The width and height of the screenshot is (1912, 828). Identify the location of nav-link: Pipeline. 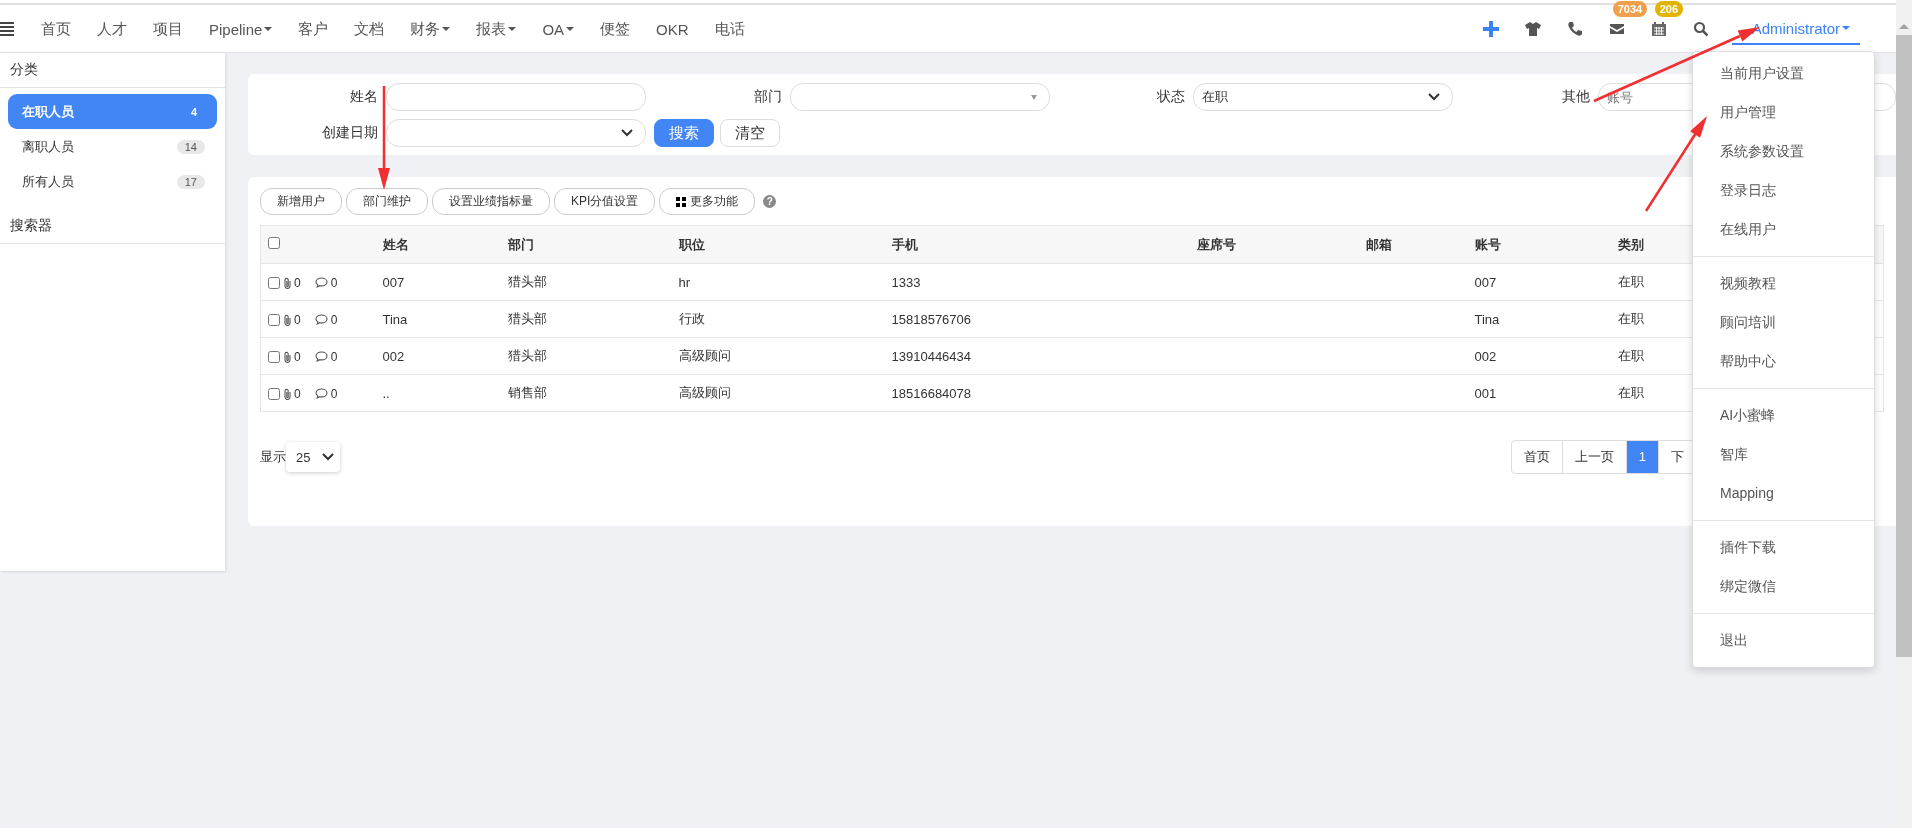
(241, 29).